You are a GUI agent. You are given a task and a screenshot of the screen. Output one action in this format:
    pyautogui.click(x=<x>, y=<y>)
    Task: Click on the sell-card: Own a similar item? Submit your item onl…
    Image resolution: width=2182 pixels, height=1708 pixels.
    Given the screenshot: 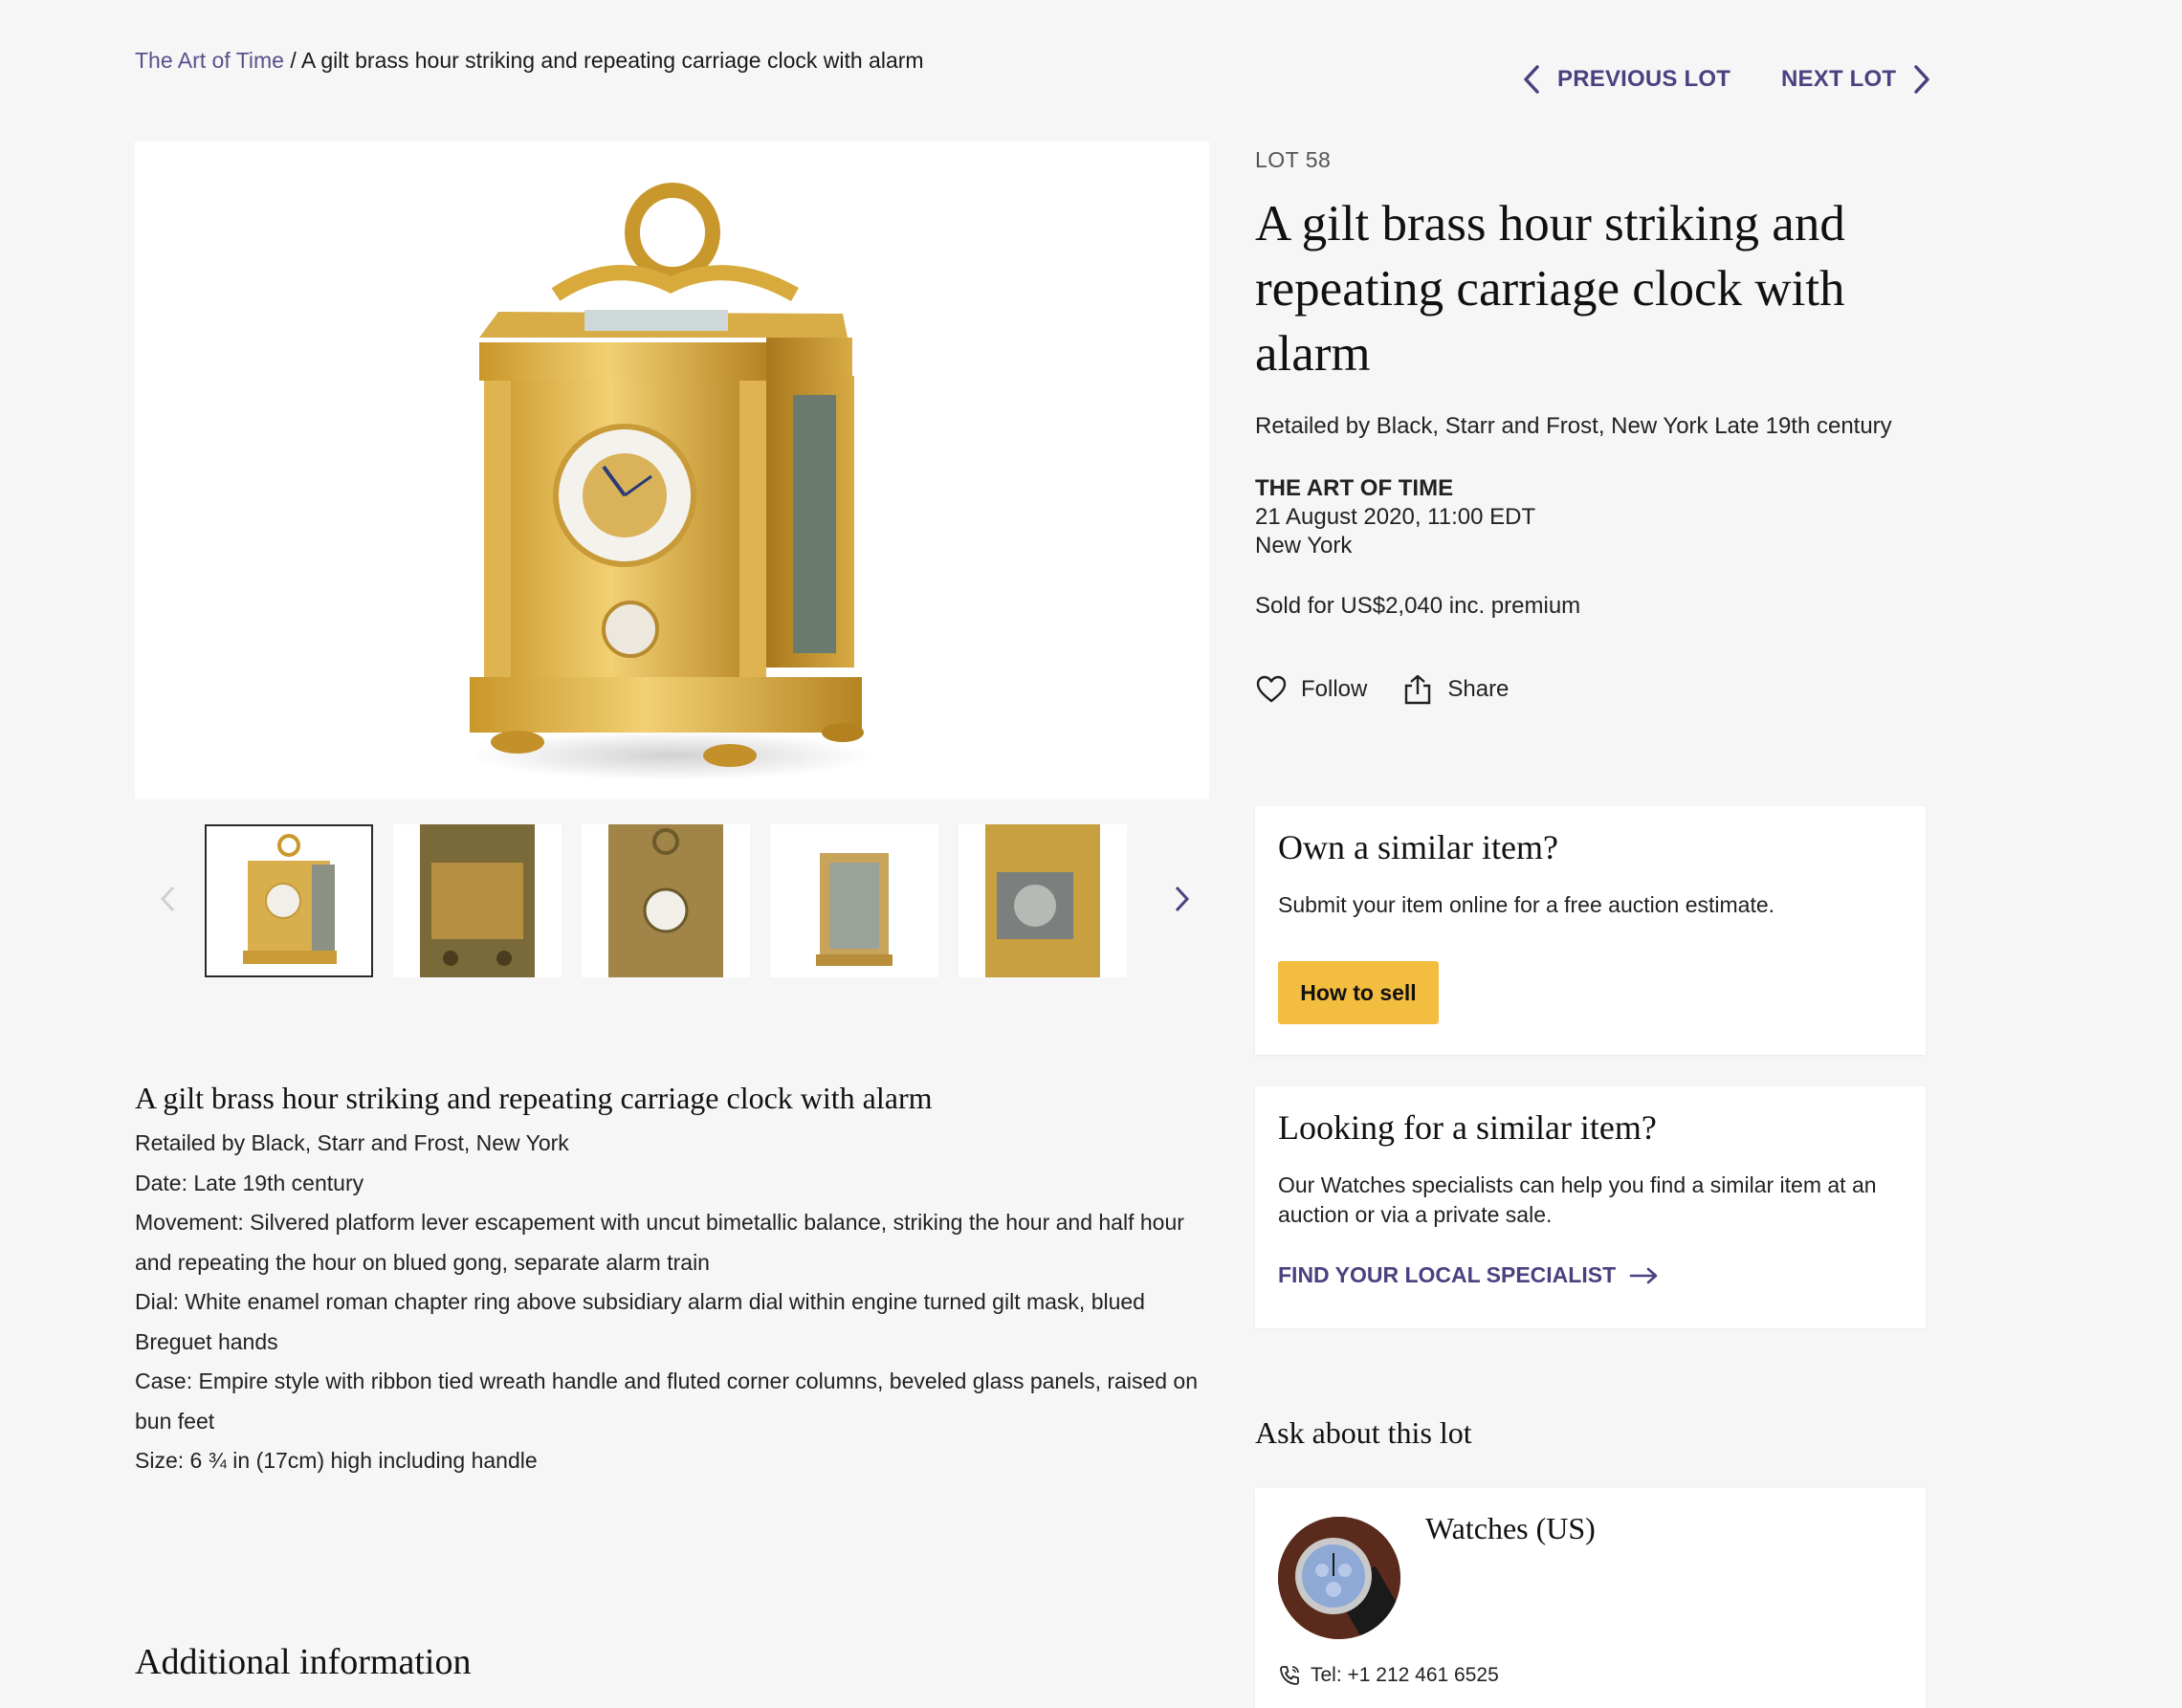 What is the action you would take?
    pyautogui.click(x=1590, y=930)
    